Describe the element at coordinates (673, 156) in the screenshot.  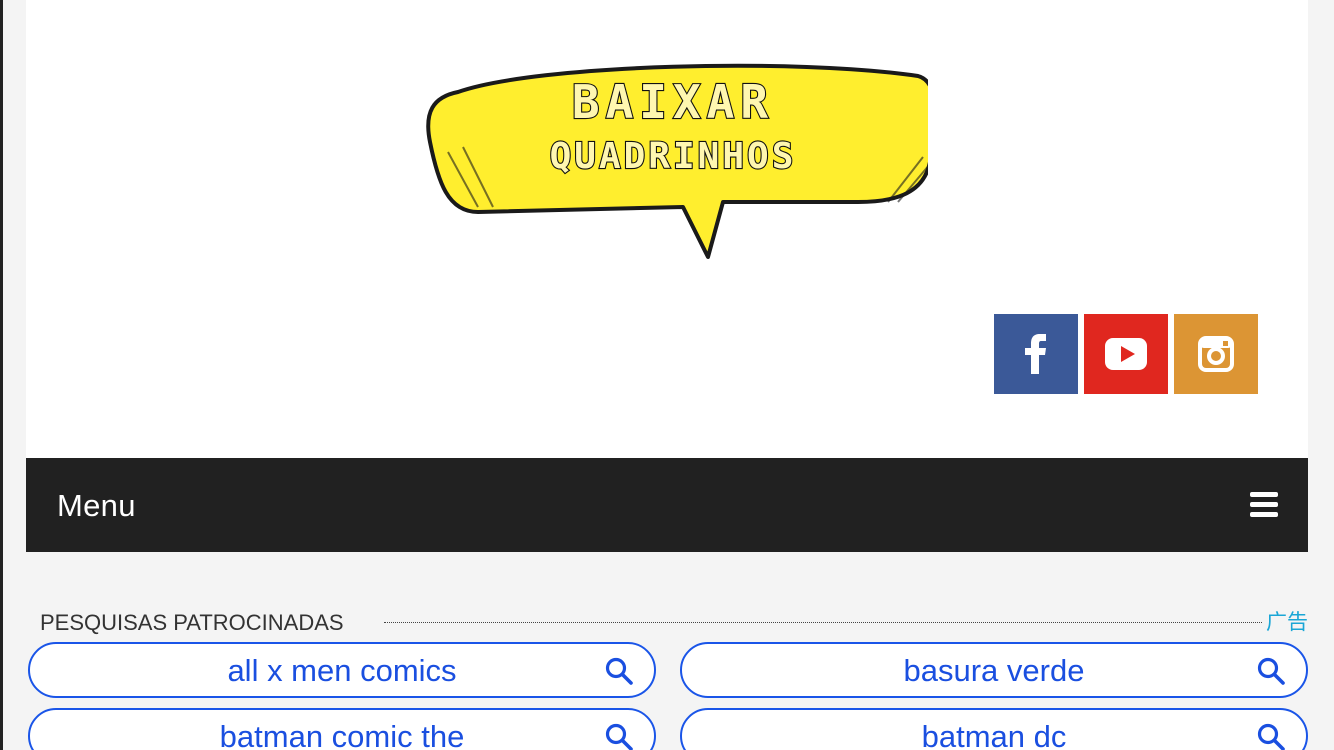
I see `logo-line-2: QUADRINHOS` at that location.